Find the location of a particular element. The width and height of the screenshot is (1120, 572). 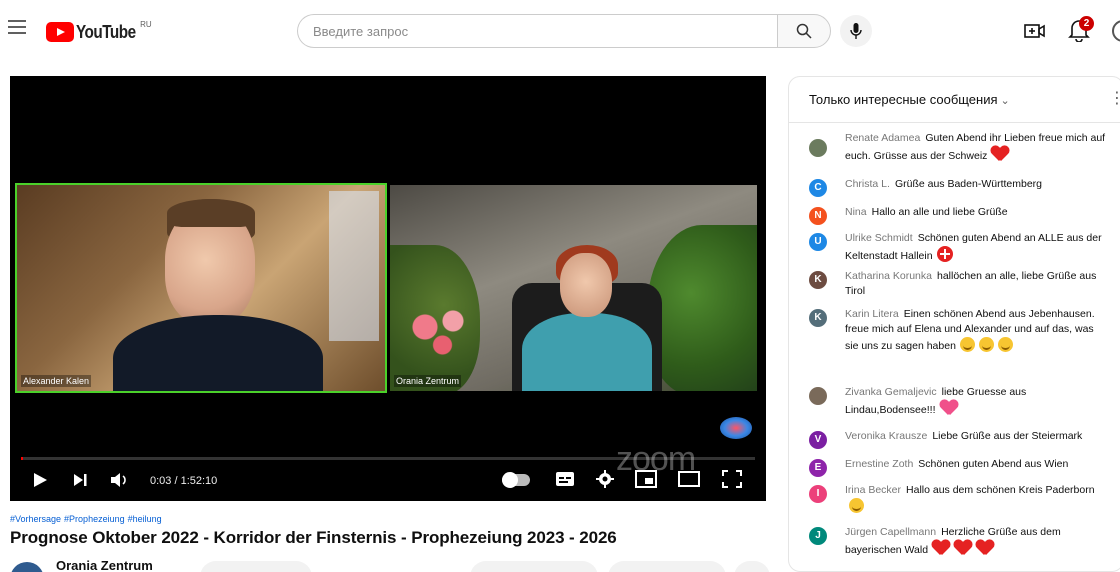

swiss-flag-emoji-icon is located at coordinates (944, 254).